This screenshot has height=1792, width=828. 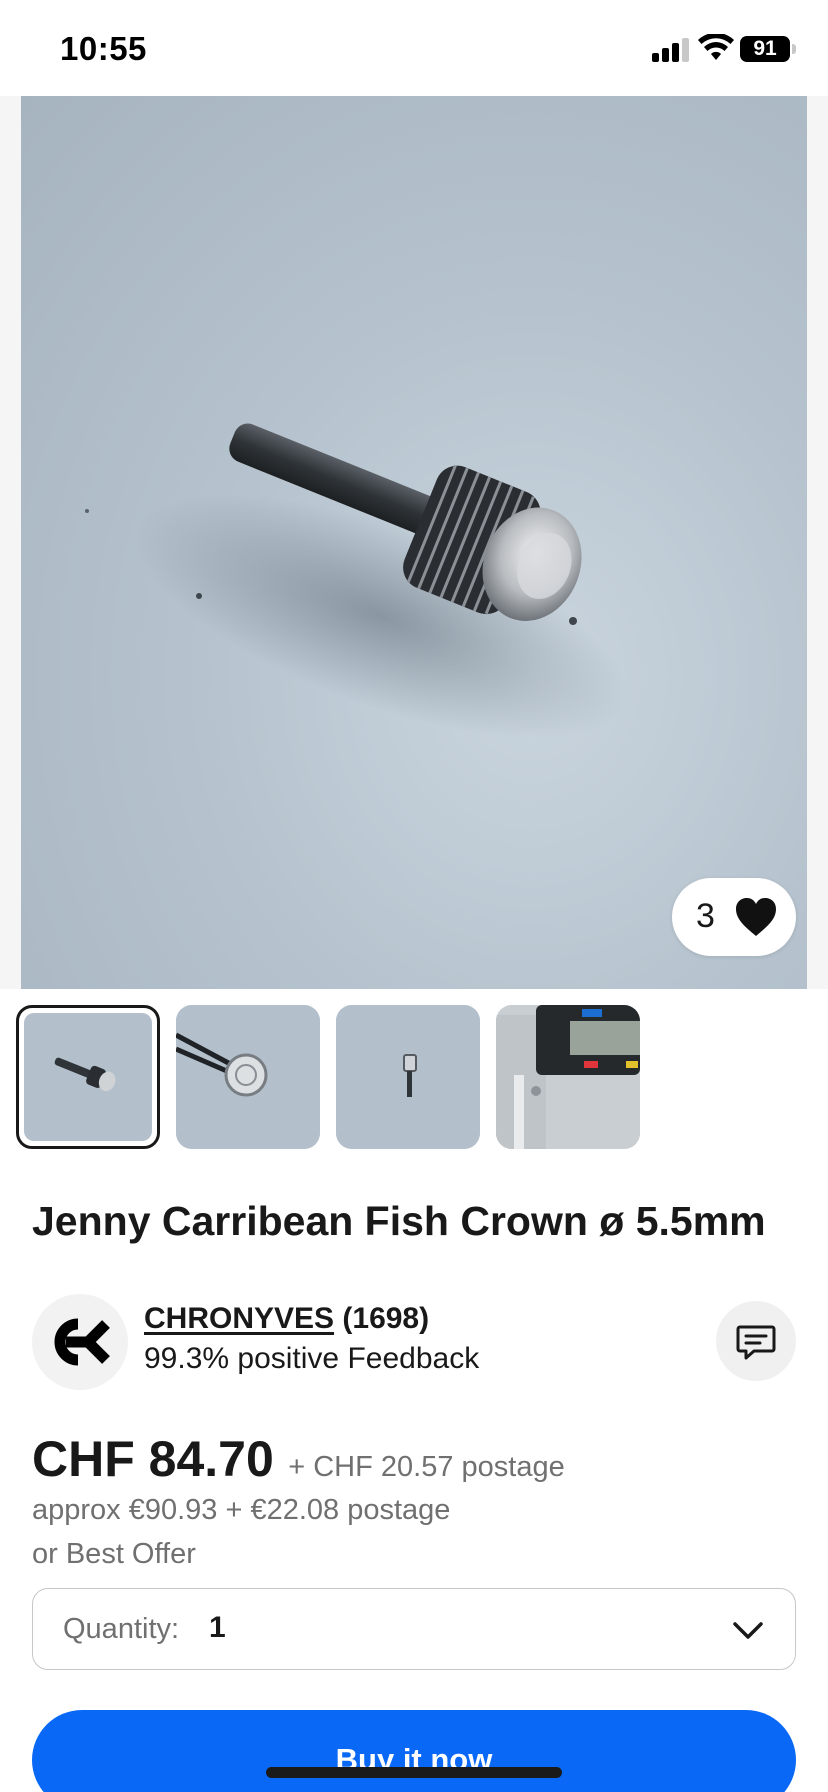 I want to click on chevron-down-icon, so click(x=748, y=1630).